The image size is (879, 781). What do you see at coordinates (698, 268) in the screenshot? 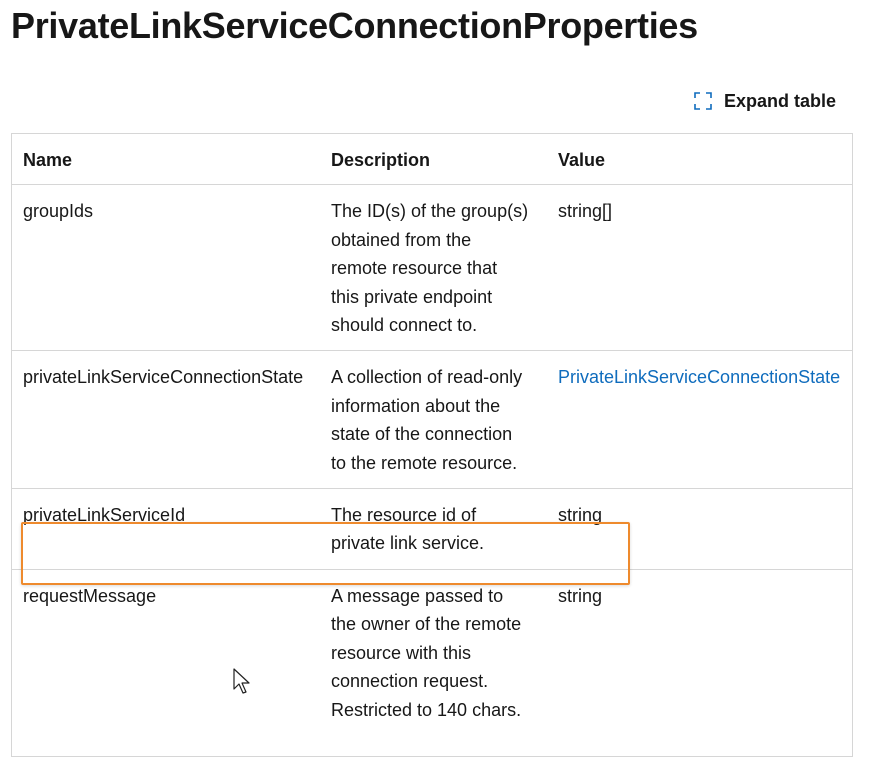
I see `row-value: string[]` at bounding box center [698, 268].